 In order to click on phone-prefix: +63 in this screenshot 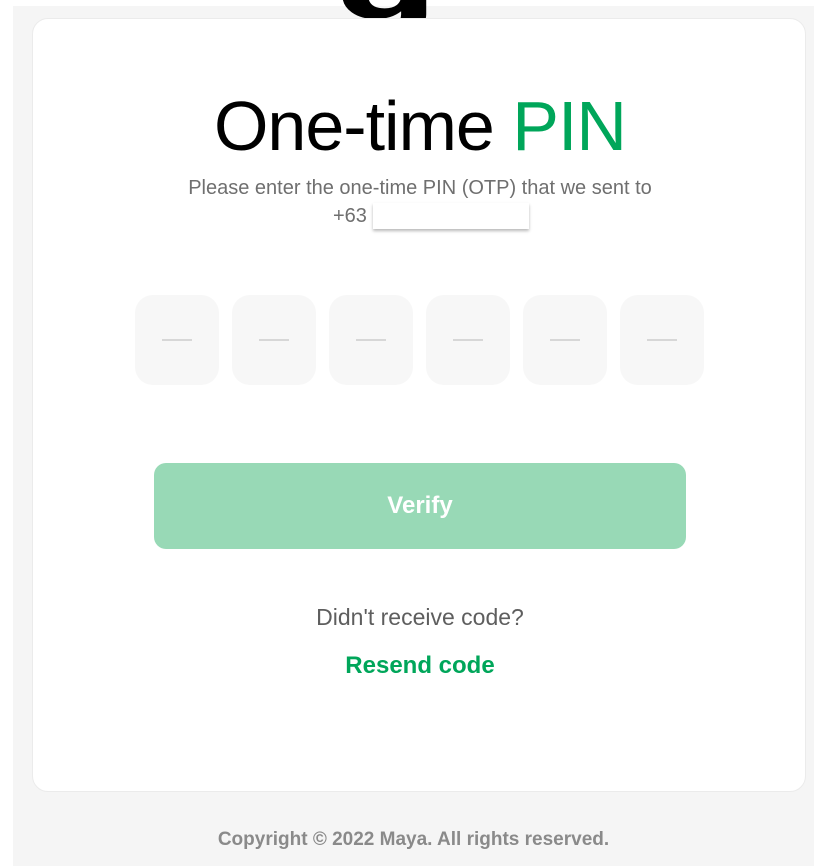, I will do `click(350, 215)`.